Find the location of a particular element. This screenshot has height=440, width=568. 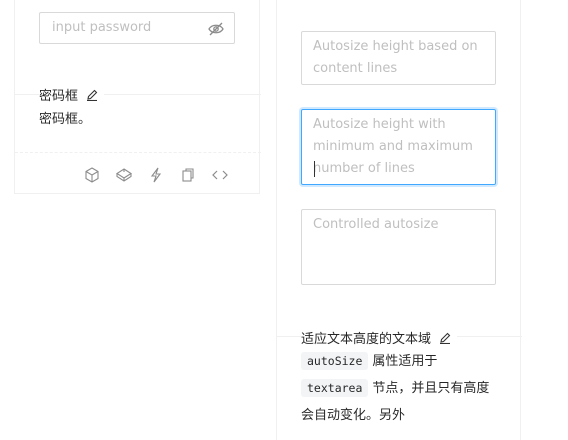

autosize-textarea: Autosize height based on content lines is located at coordinates (398, 58).